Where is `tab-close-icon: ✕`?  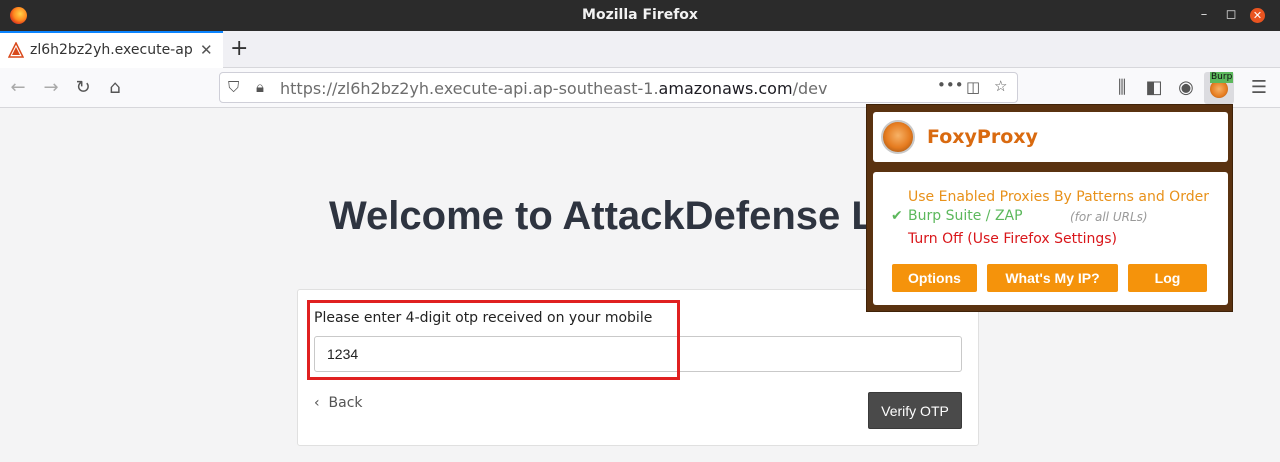 tab-close-icon: ✕ is located at coordinates (206, 50).